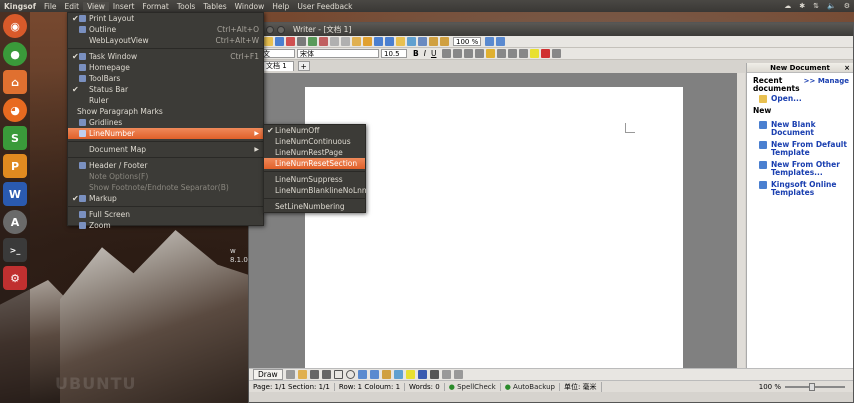  I want to click on insert-picture-icon, so click(411, 41).